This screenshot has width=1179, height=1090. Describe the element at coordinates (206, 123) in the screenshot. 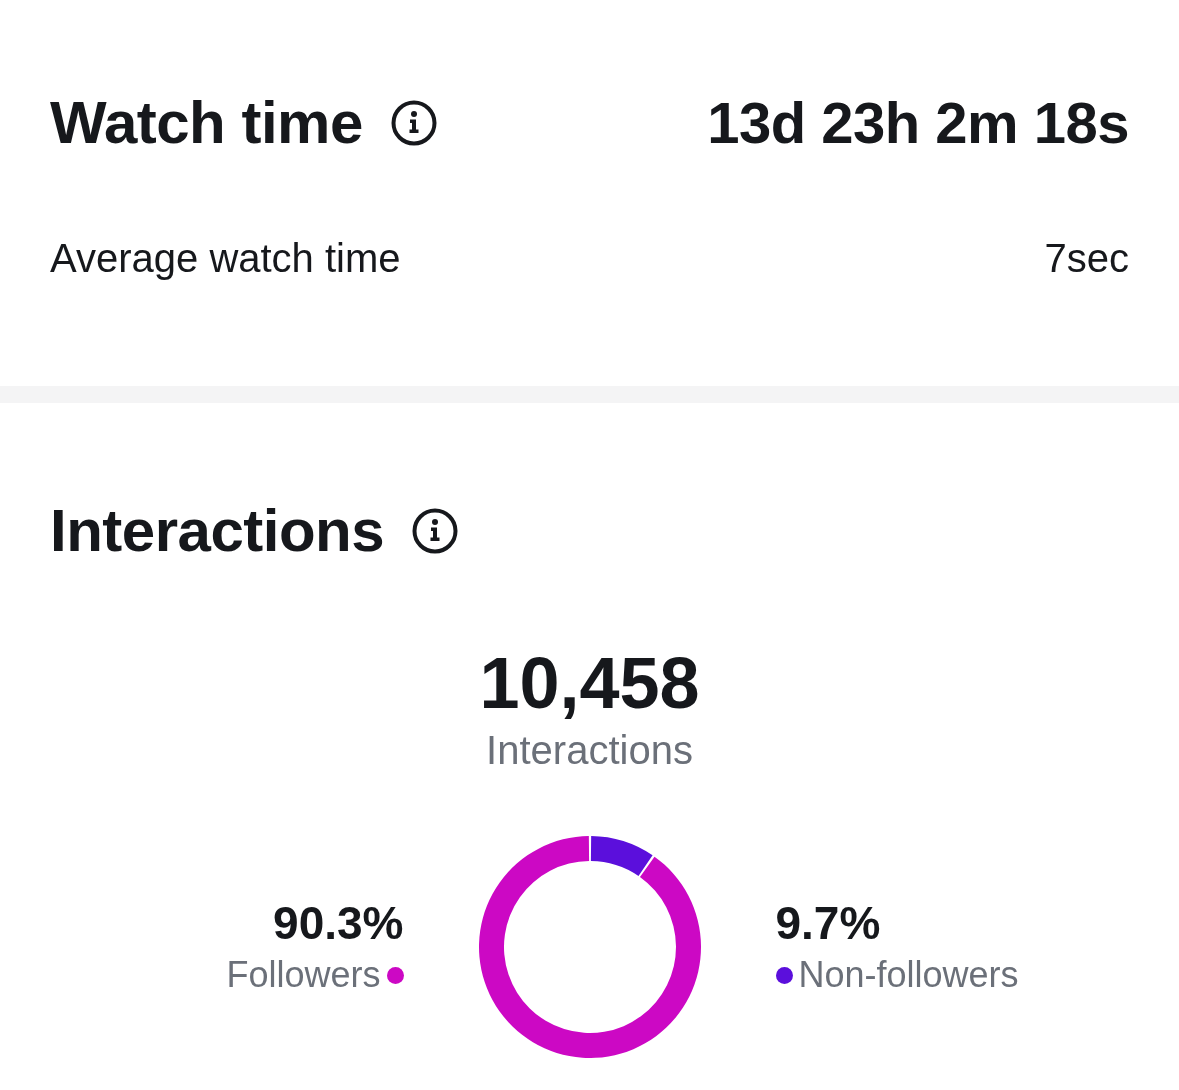

I see `section-title: Watch time` at that location.